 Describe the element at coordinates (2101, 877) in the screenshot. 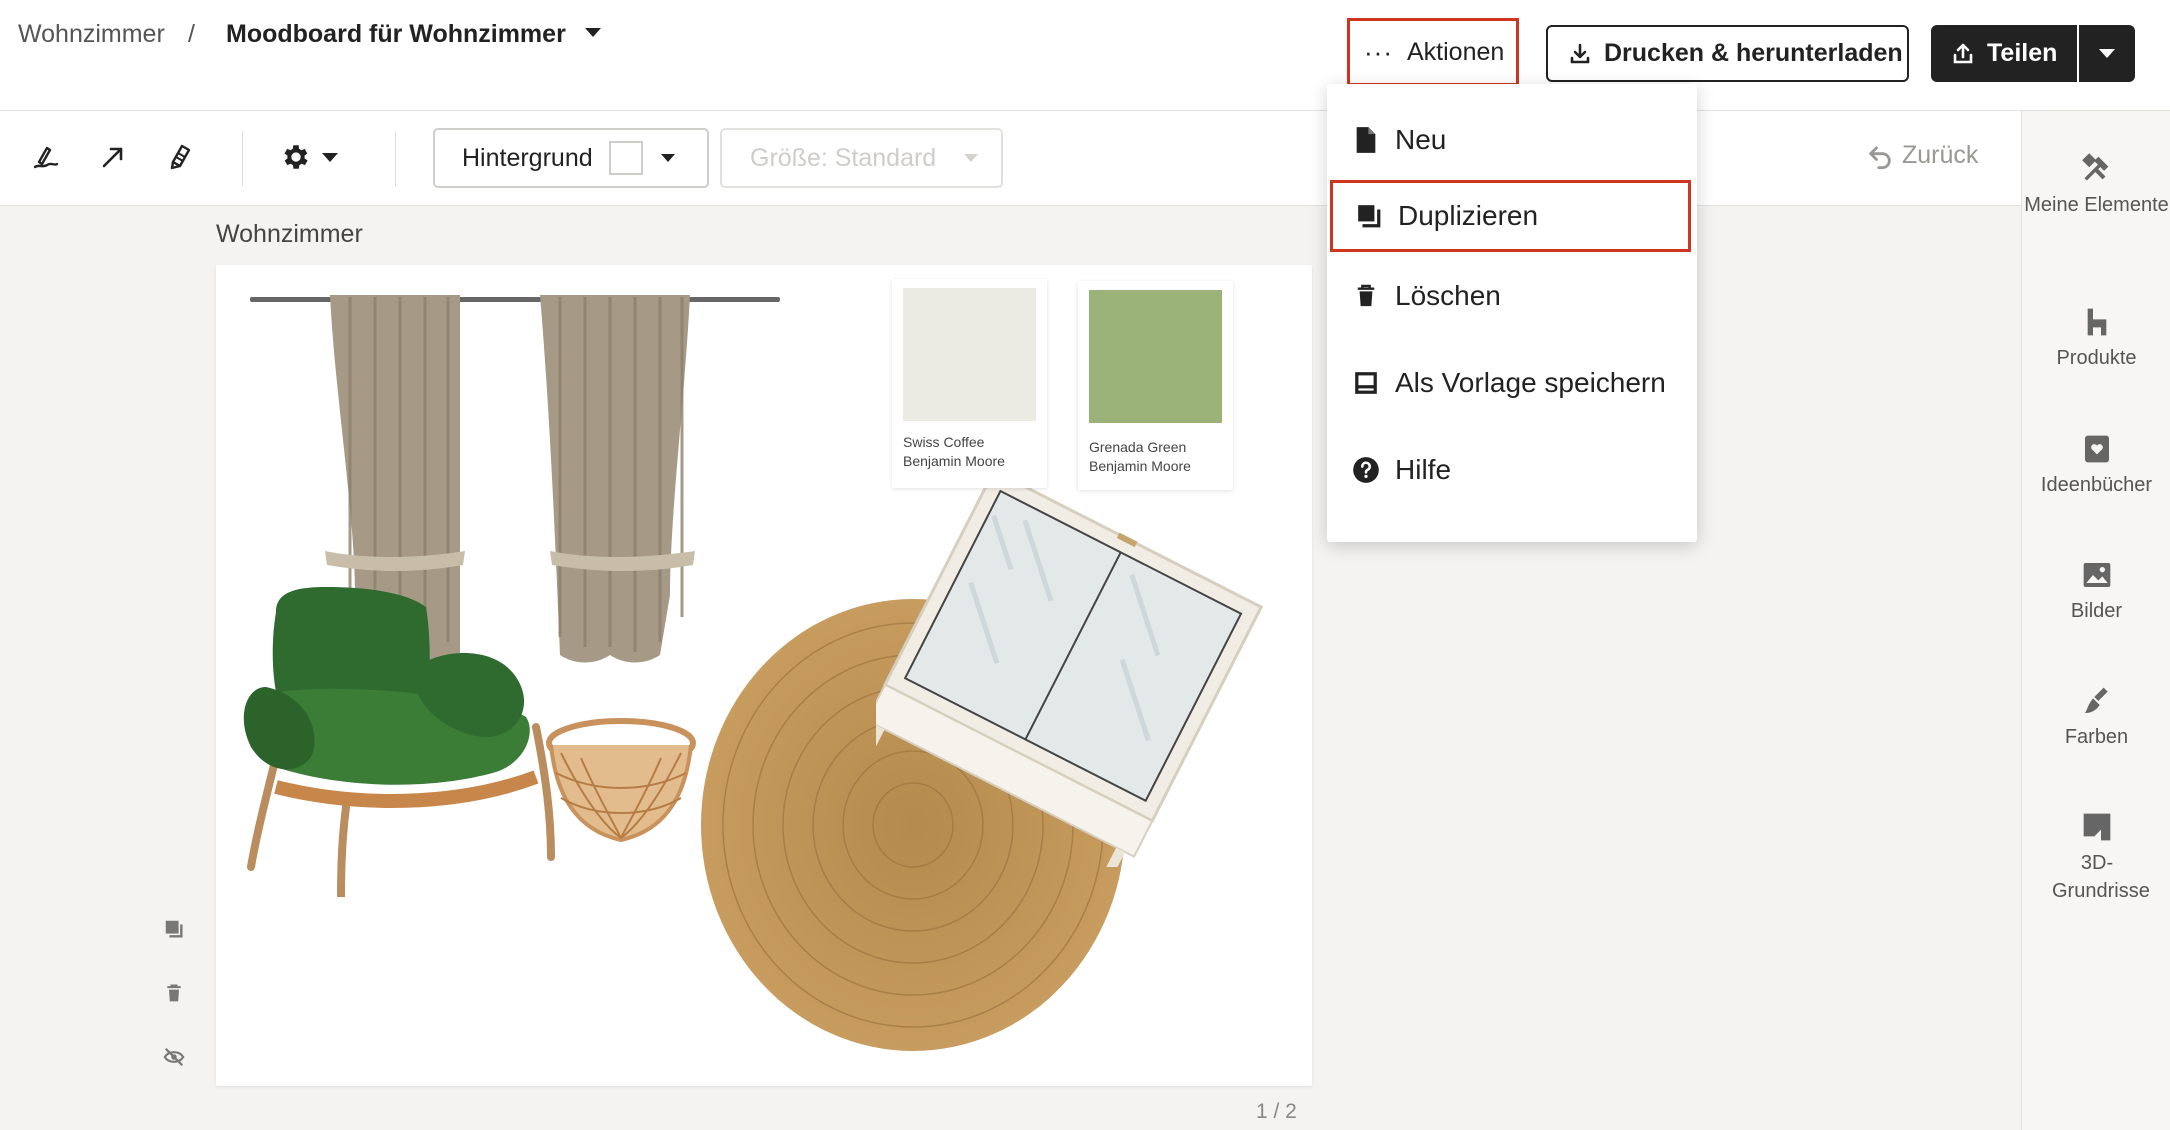

I see `sidebar-item-label: 3D-Grundrisse` at that location.